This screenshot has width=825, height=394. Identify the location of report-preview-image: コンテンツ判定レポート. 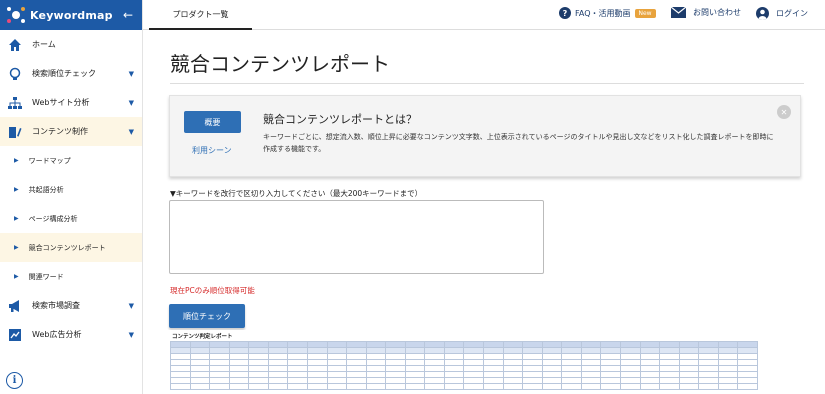
(463, 362).